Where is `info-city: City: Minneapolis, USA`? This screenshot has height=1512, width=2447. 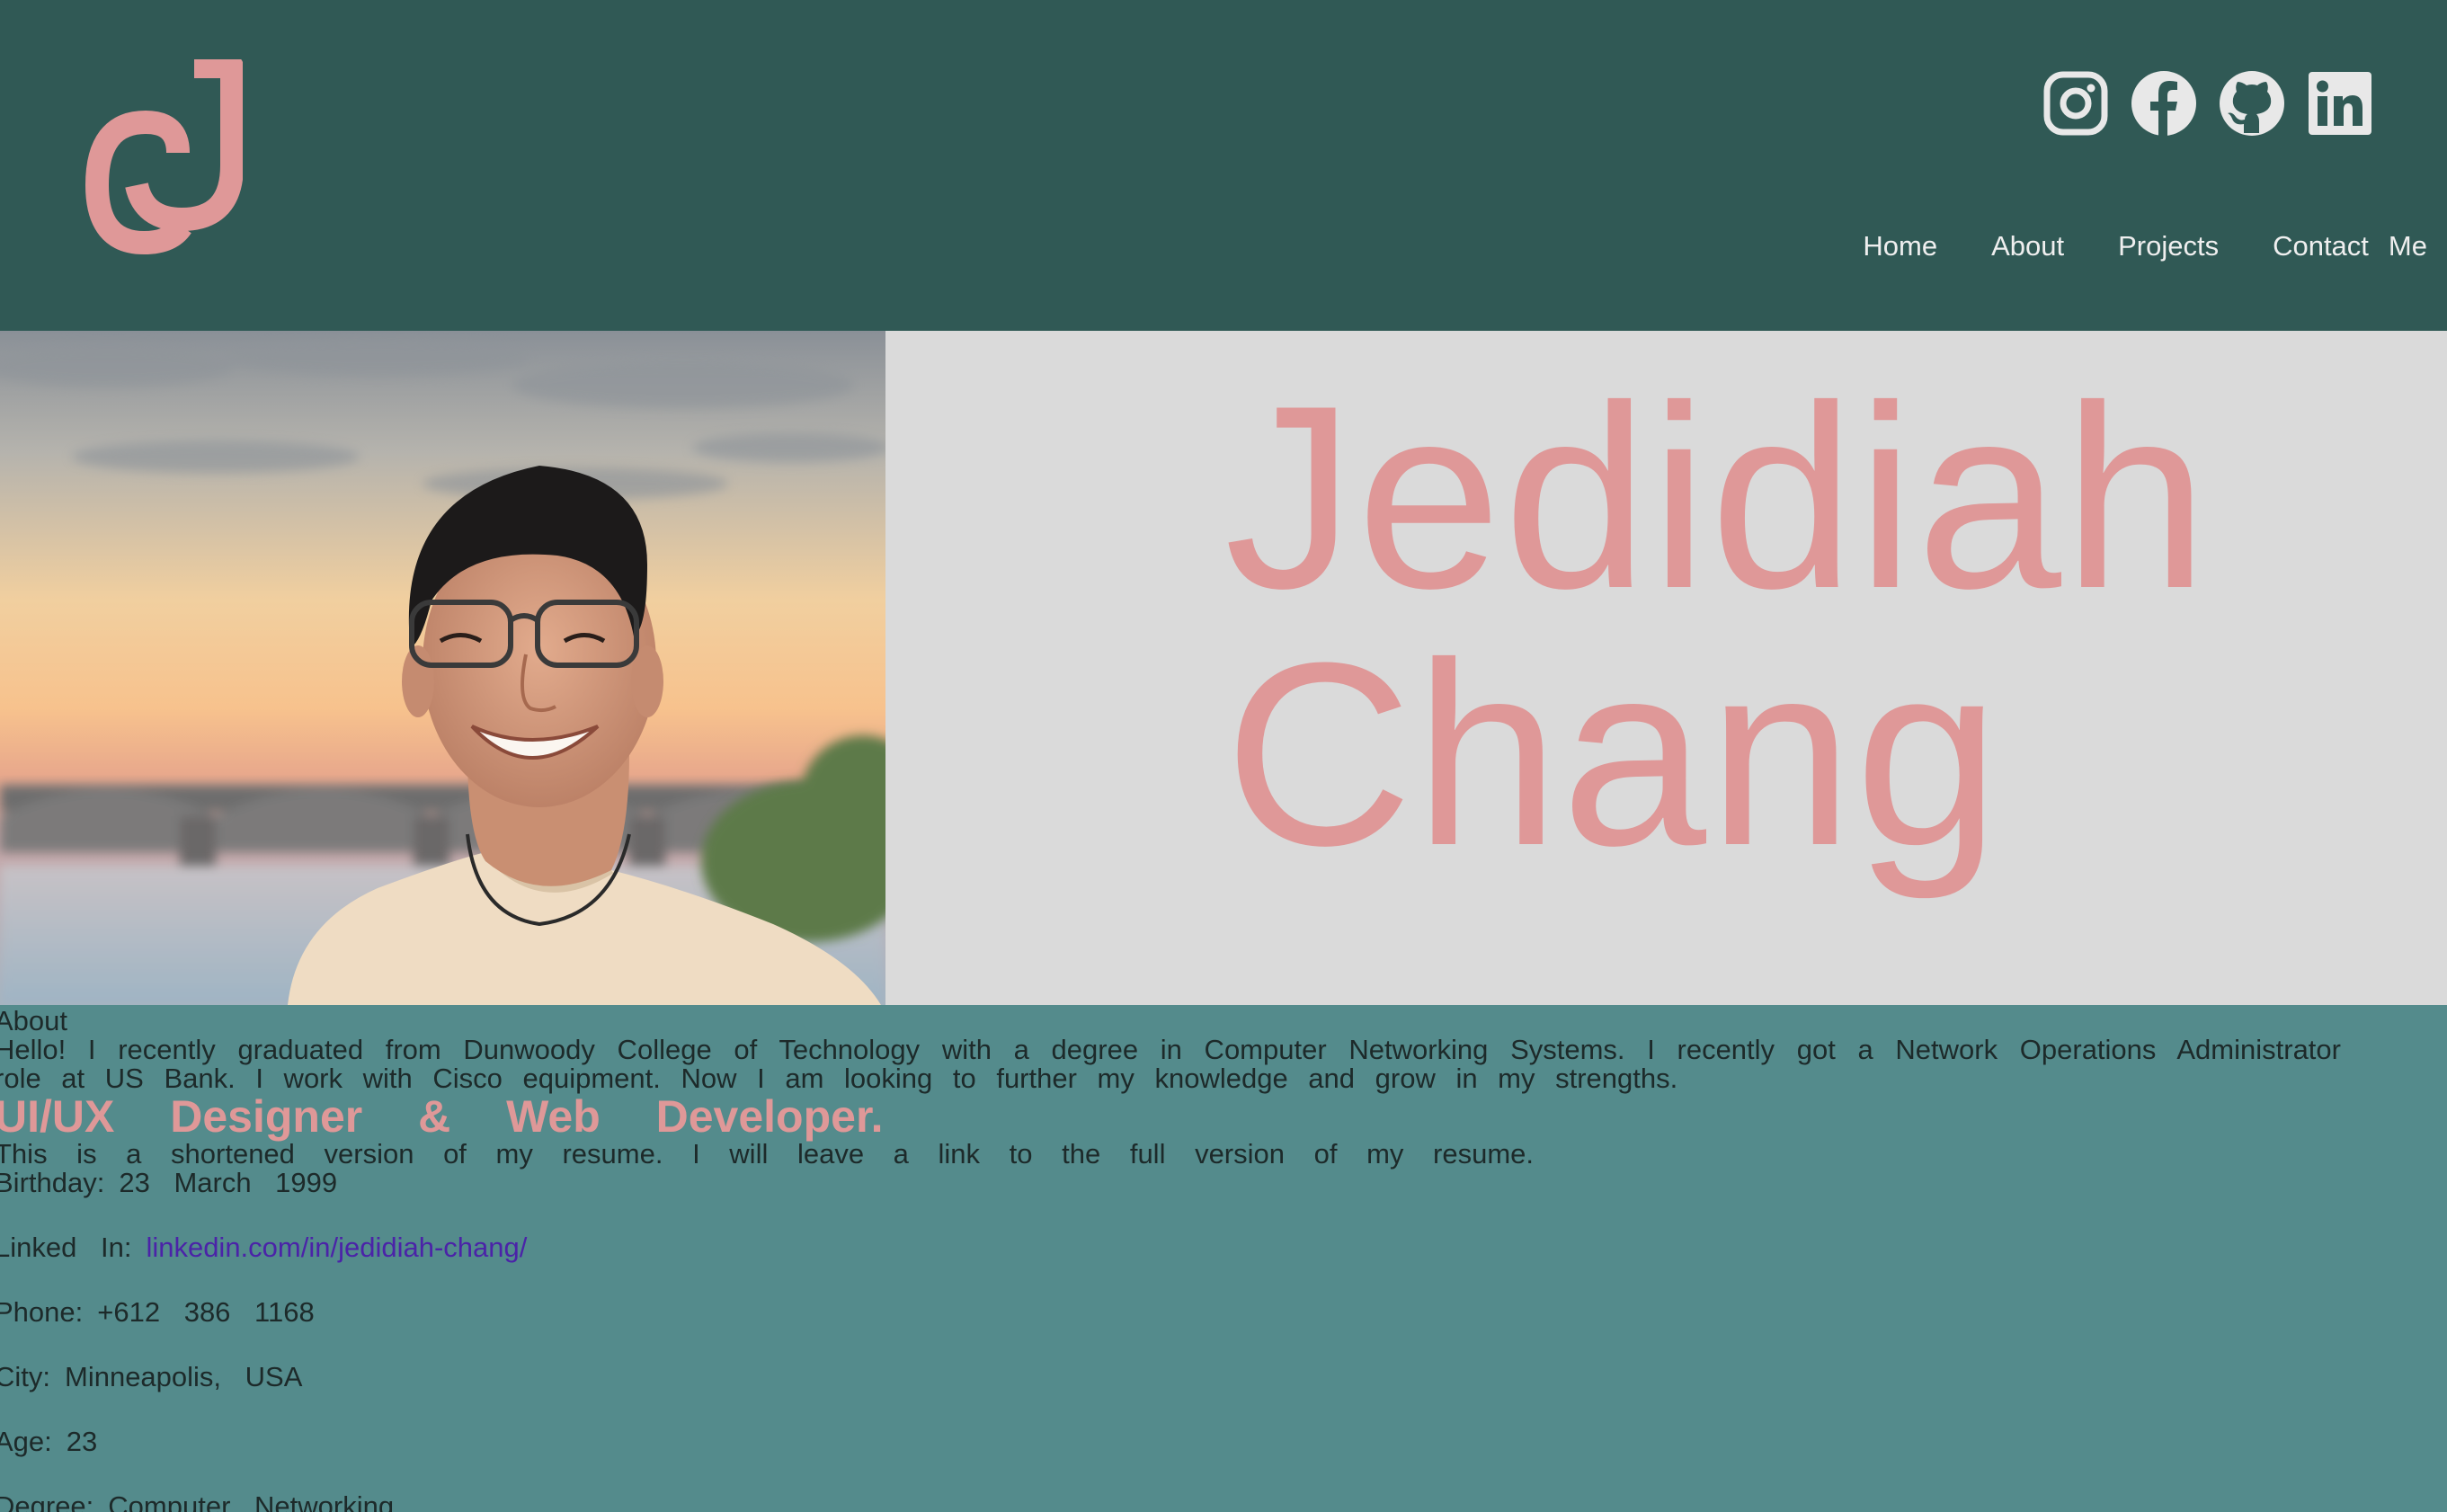
info-city: City: Minneapolis, USA is located at coordinates (1223, 1395).